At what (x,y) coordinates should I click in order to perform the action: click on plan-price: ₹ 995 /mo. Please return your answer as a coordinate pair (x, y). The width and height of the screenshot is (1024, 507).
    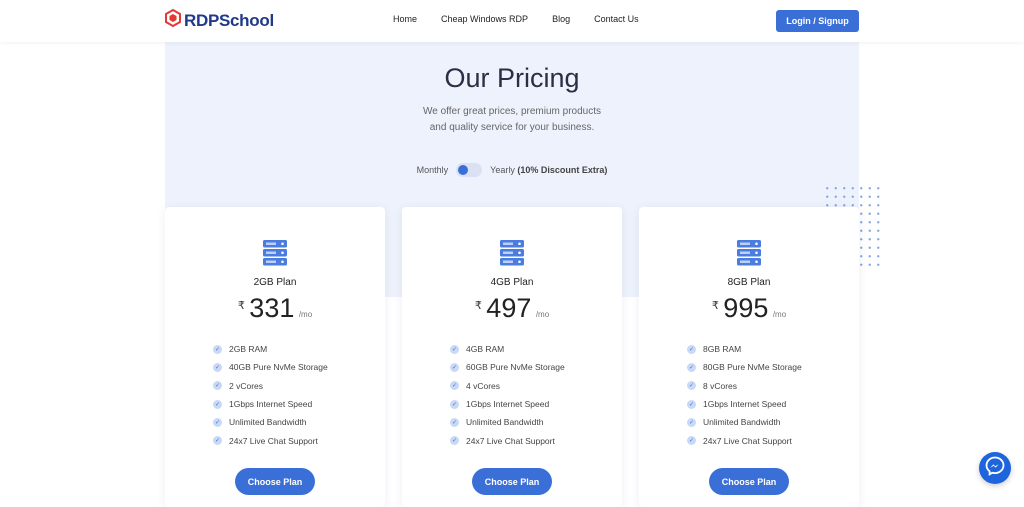
    Looking at the image, I should click on (749, 308).